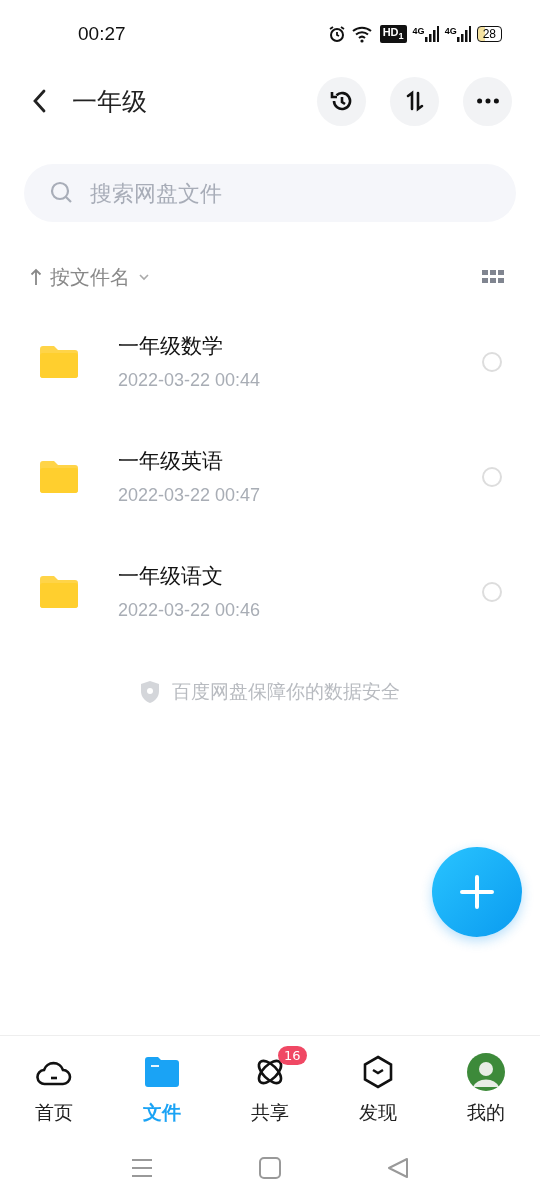 The image size is (540, 1200). I want to click on hd-badge: HD$_{1}$, so click(393, 34).